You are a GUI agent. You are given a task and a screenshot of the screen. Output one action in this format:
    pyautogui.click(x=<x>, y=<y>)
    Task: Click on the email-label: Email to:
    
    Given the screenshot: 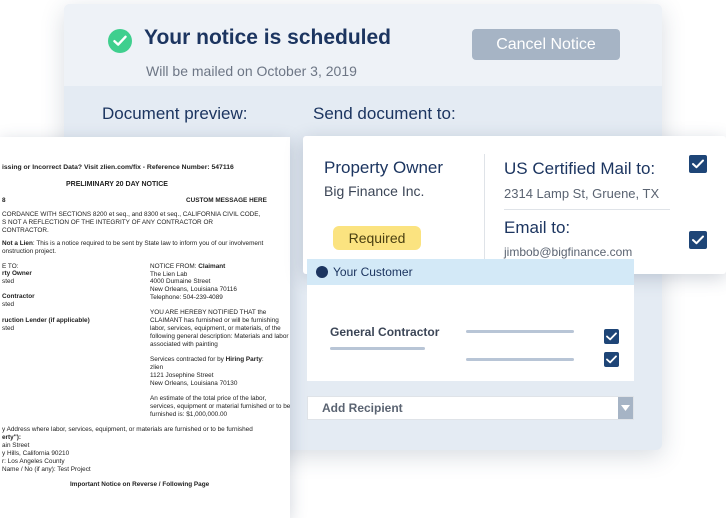 What is the action you would take?
    pyautogui.click(x=537, y=227)
    